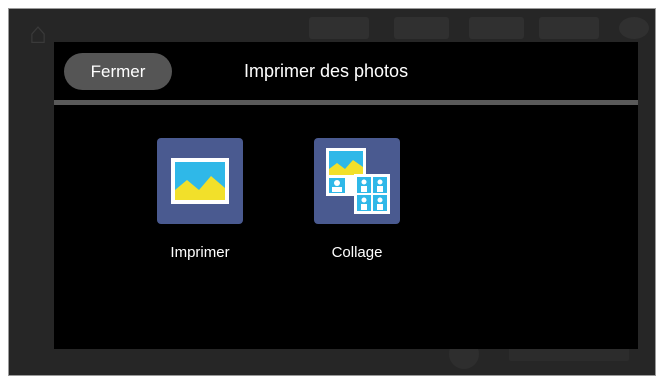  What do you see at coordinates (326, 71) in the screenshot?
I see `dialog-title: Imprimer des photos` at bounding box center [326, 71].